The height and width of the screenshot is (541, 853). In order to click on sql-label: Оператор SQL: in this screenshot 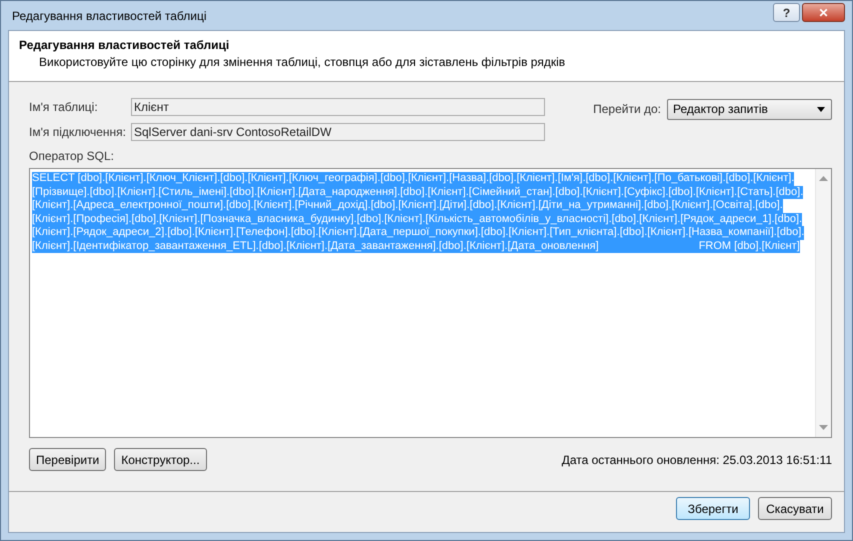, I will do `click(72, 156)`.